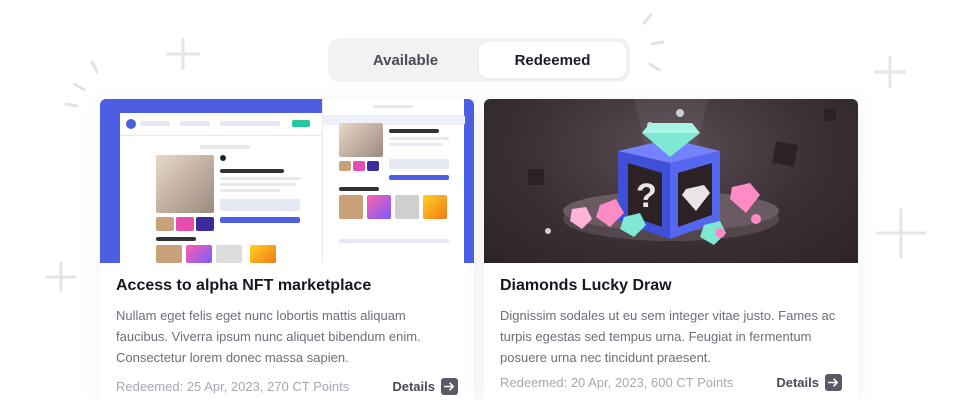 The width and height of the screenshot is (960, 400). I want to click on redeemed-meta: Redeemed: 20 Apr, 2023, 600 CT Points, so click(617, 382).